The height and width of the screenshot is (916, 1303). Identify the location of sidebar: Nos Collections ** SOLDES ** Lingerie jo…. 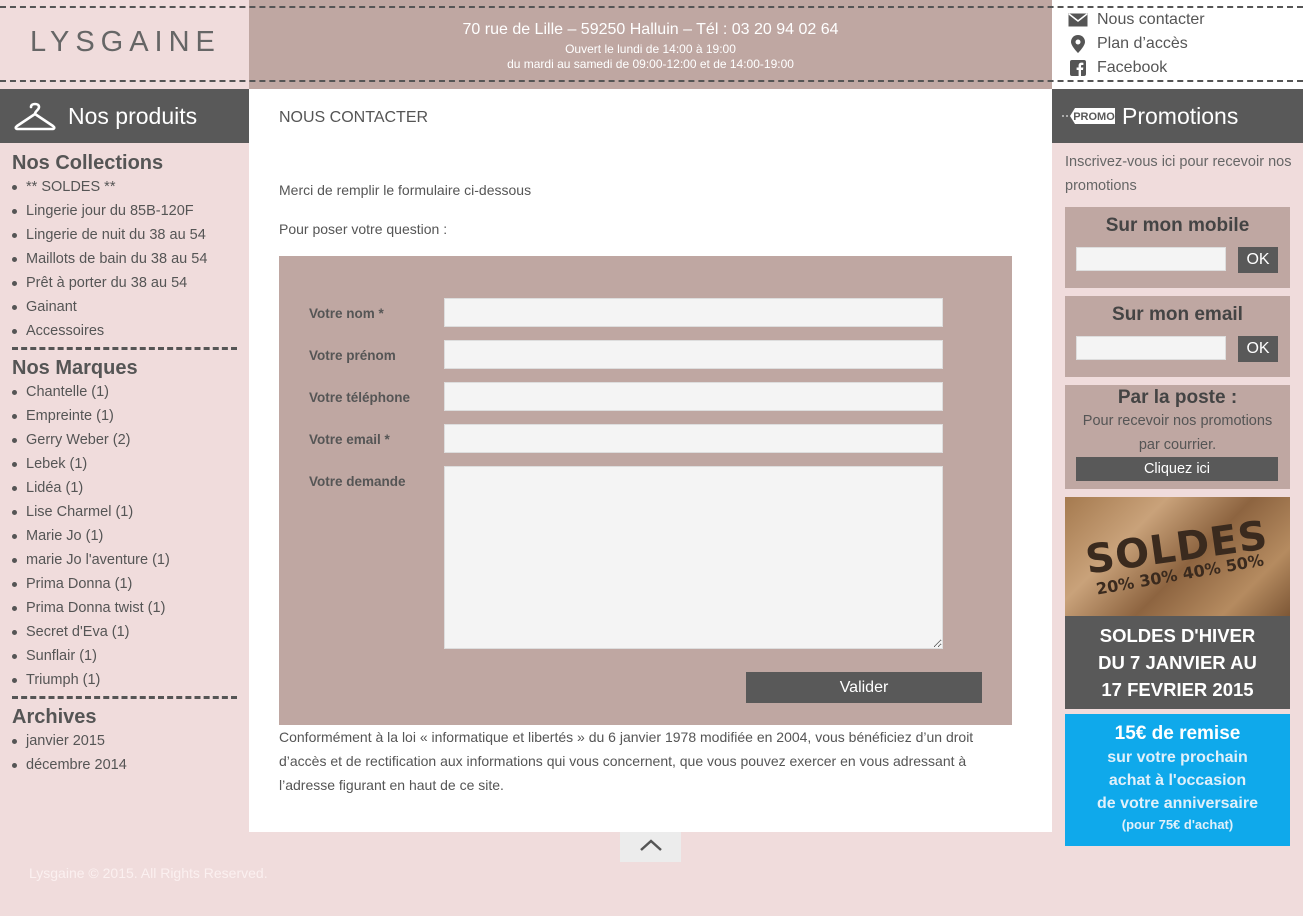
(124, 460).